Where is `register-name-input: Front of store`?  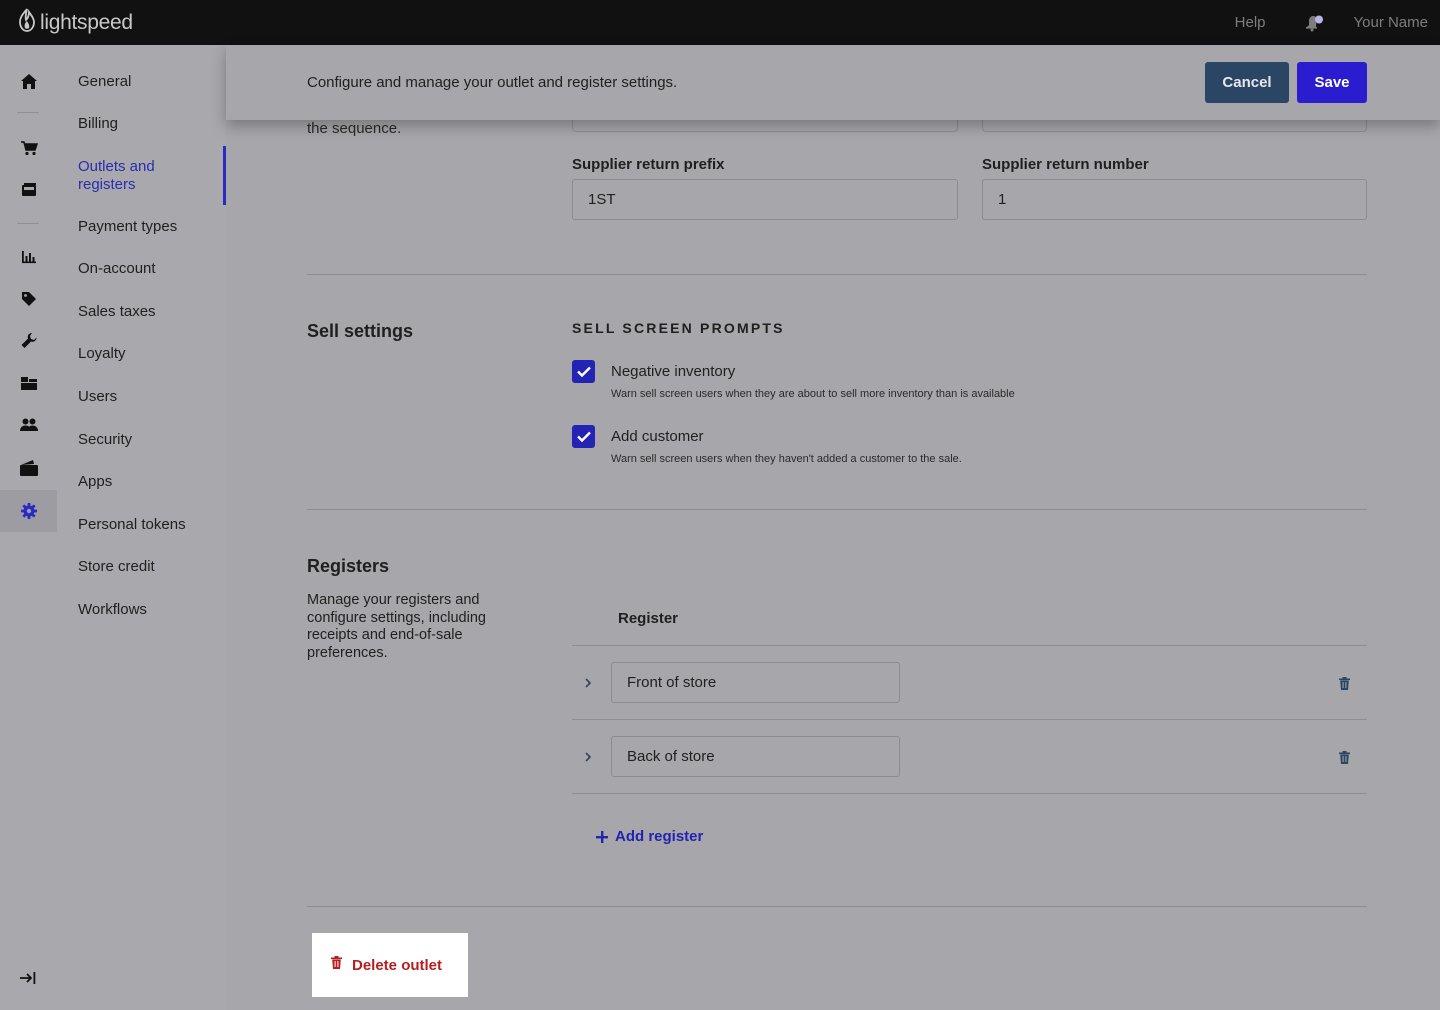 register-name-input: Front of store is located at coordinates (755, 682).